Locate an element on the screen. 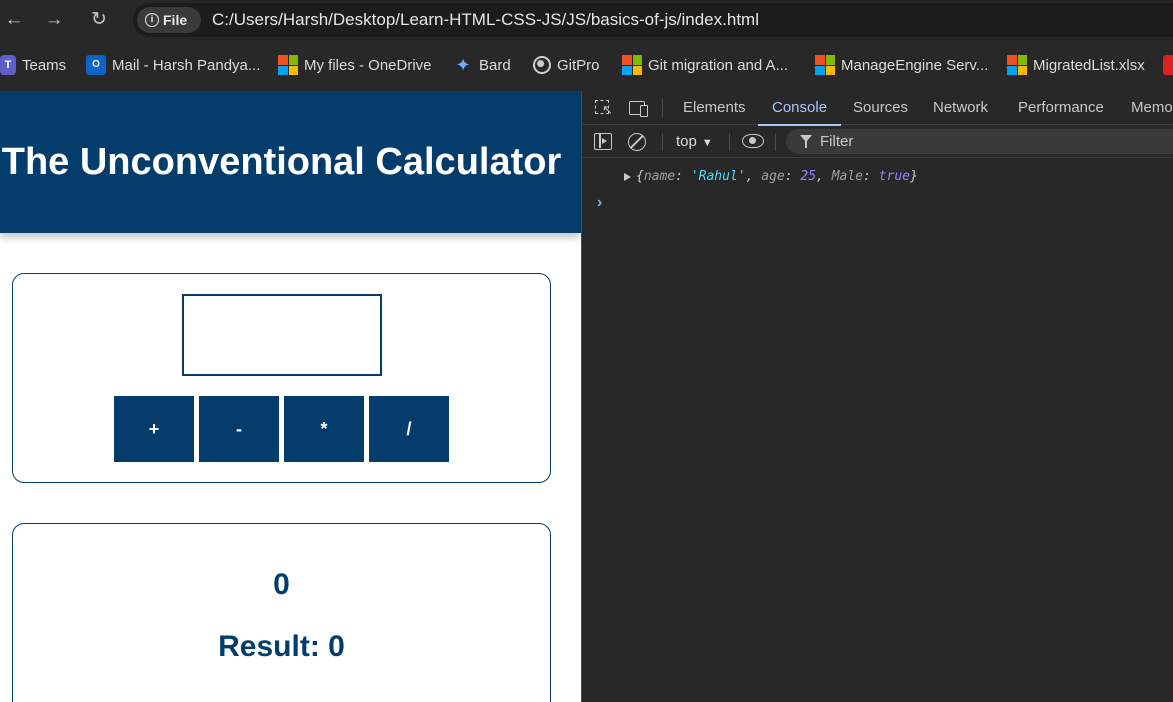 This screenshot has width=1173, height=702. tab-console: Console is located at coordinates (799, 108).